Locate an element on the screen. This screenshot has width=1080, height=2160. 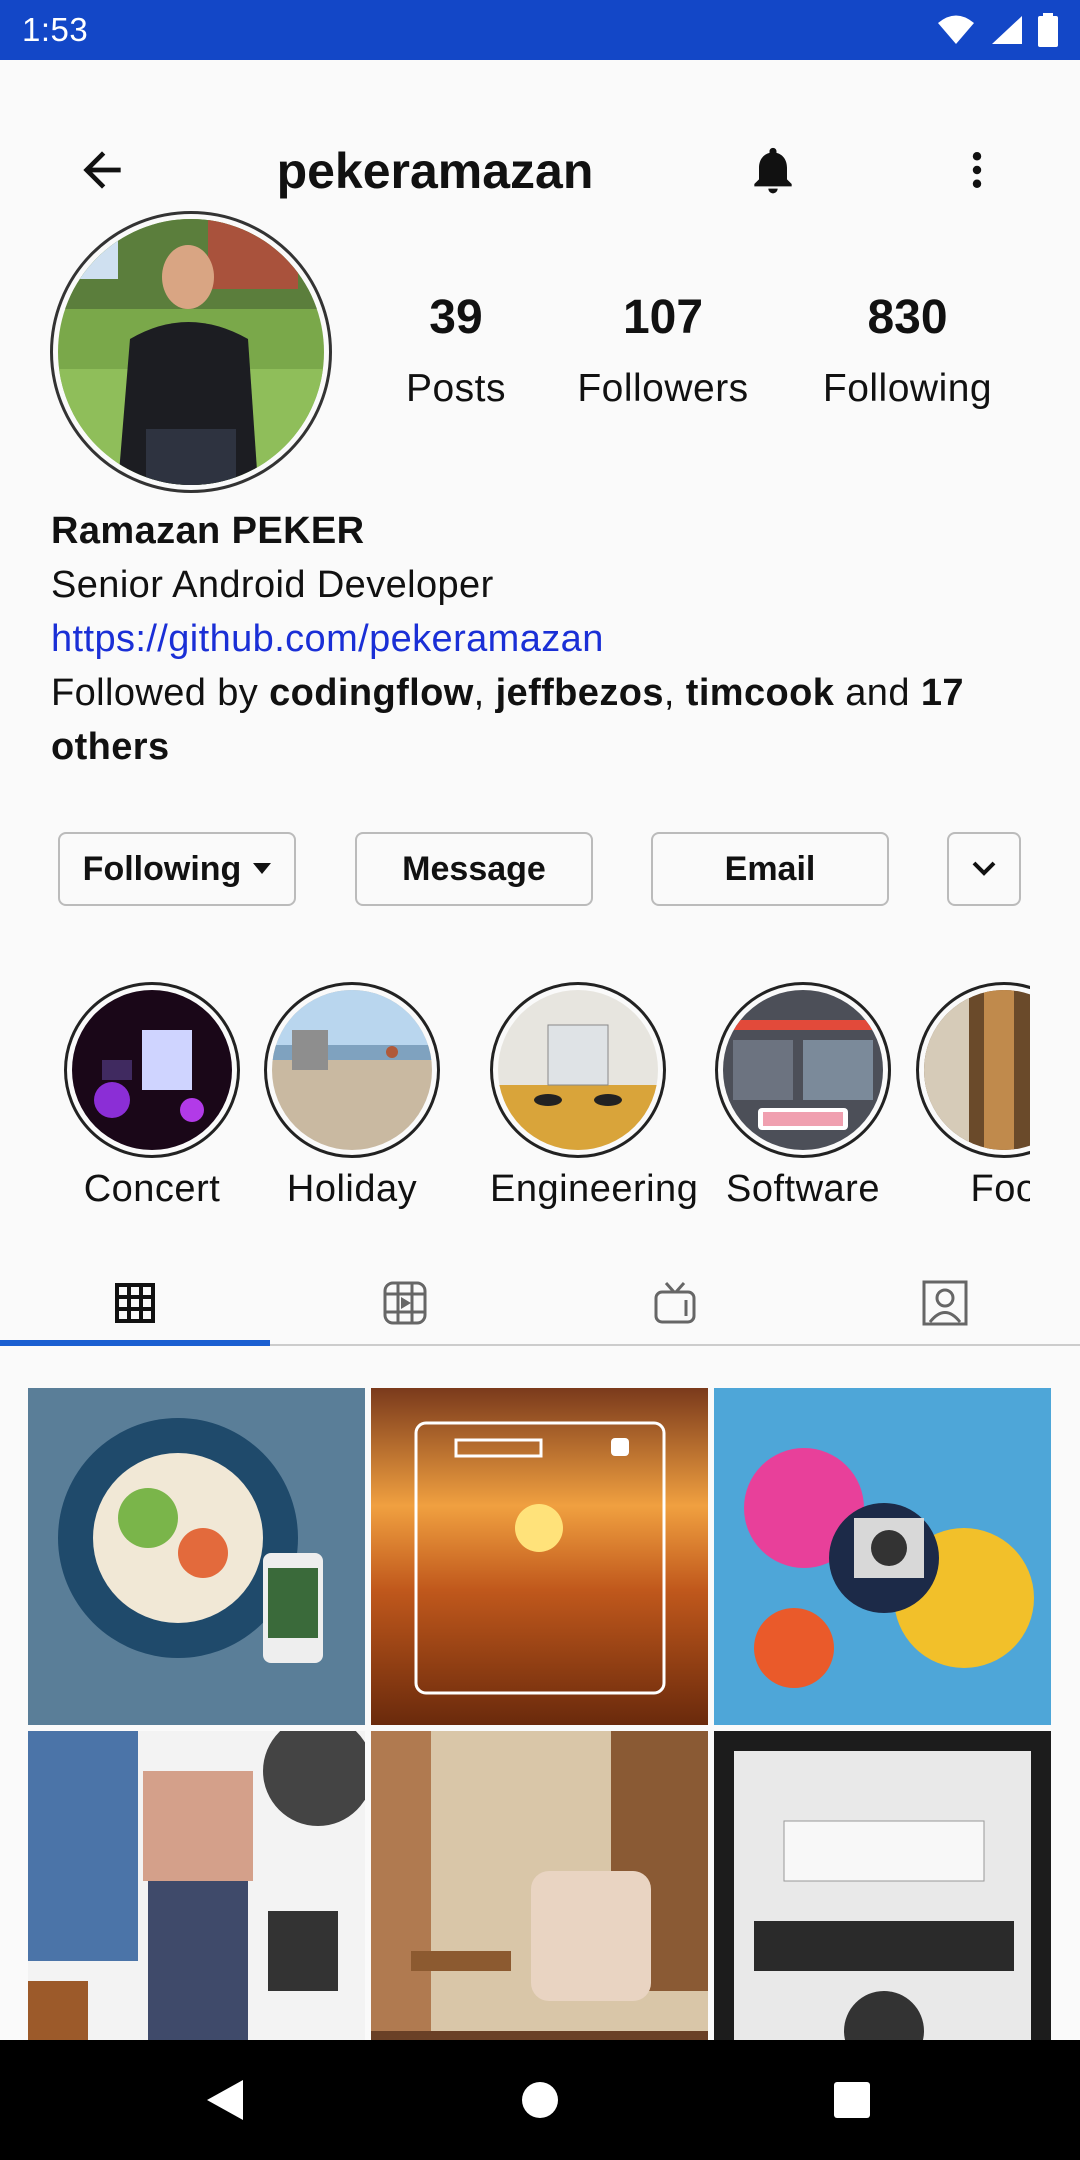
email-button: Email is located at coordinates (770, 869).